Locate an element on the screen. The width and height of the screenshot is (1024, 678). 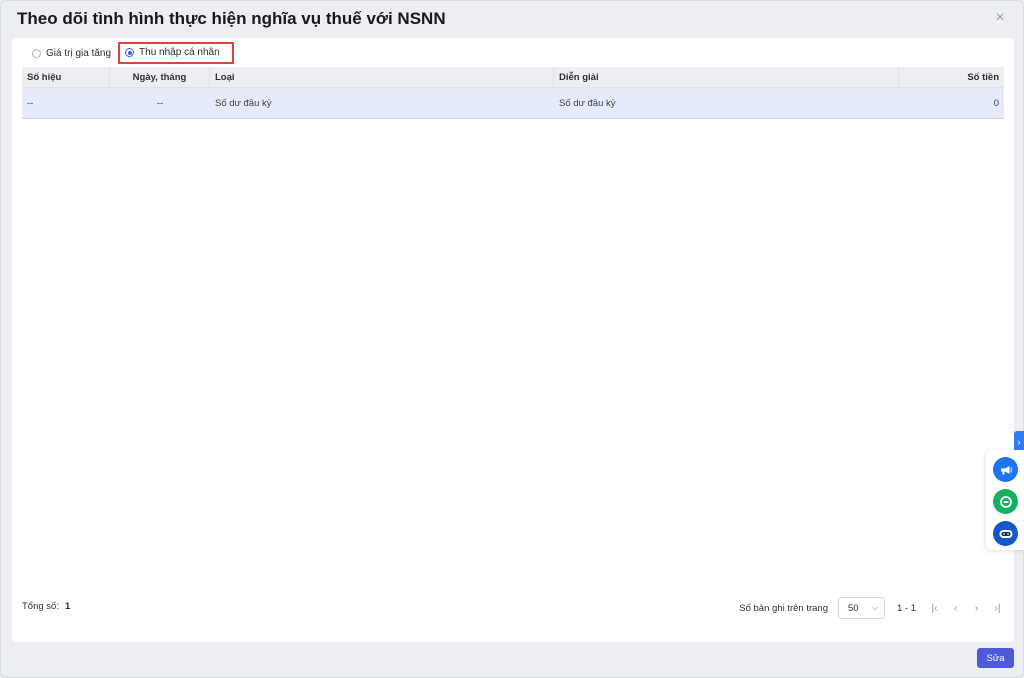
cell-ngay-thang: -- is located at coordinates (160, 103).